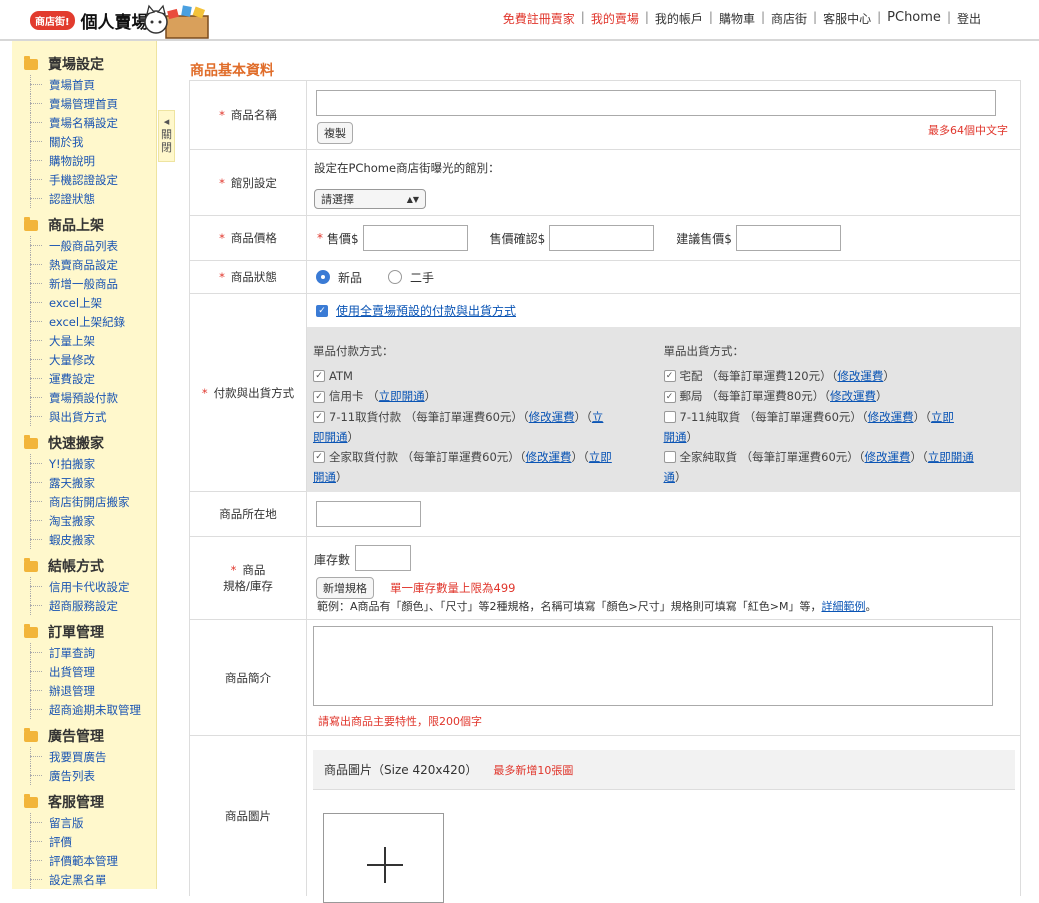  Describe the element at coordinates (942, 417) in the screenshot. I see `ship-711-activate-link: 立即` at that location.